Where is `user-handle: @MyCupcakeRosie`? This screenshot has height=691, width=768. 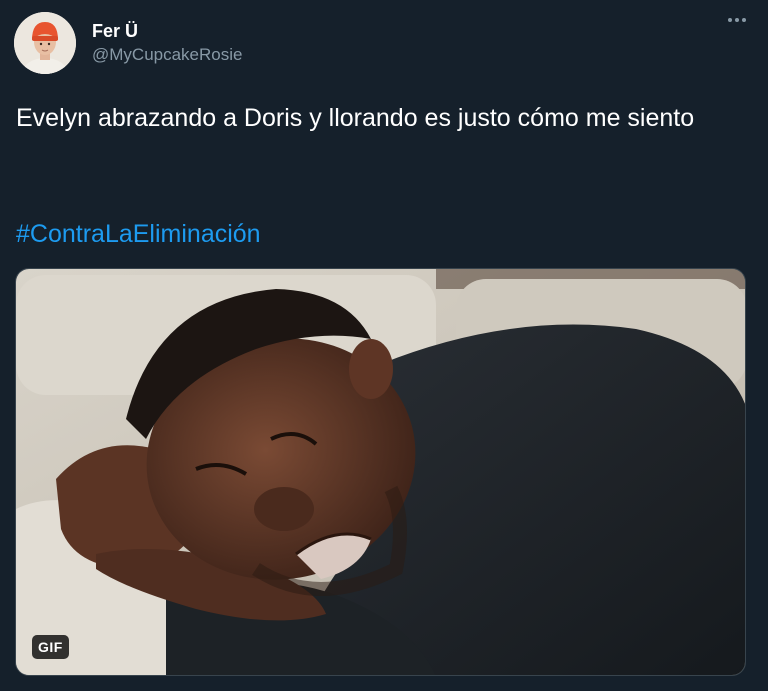 user-handle: @MyCupcakeRosie is located at coordinates (167, 55).